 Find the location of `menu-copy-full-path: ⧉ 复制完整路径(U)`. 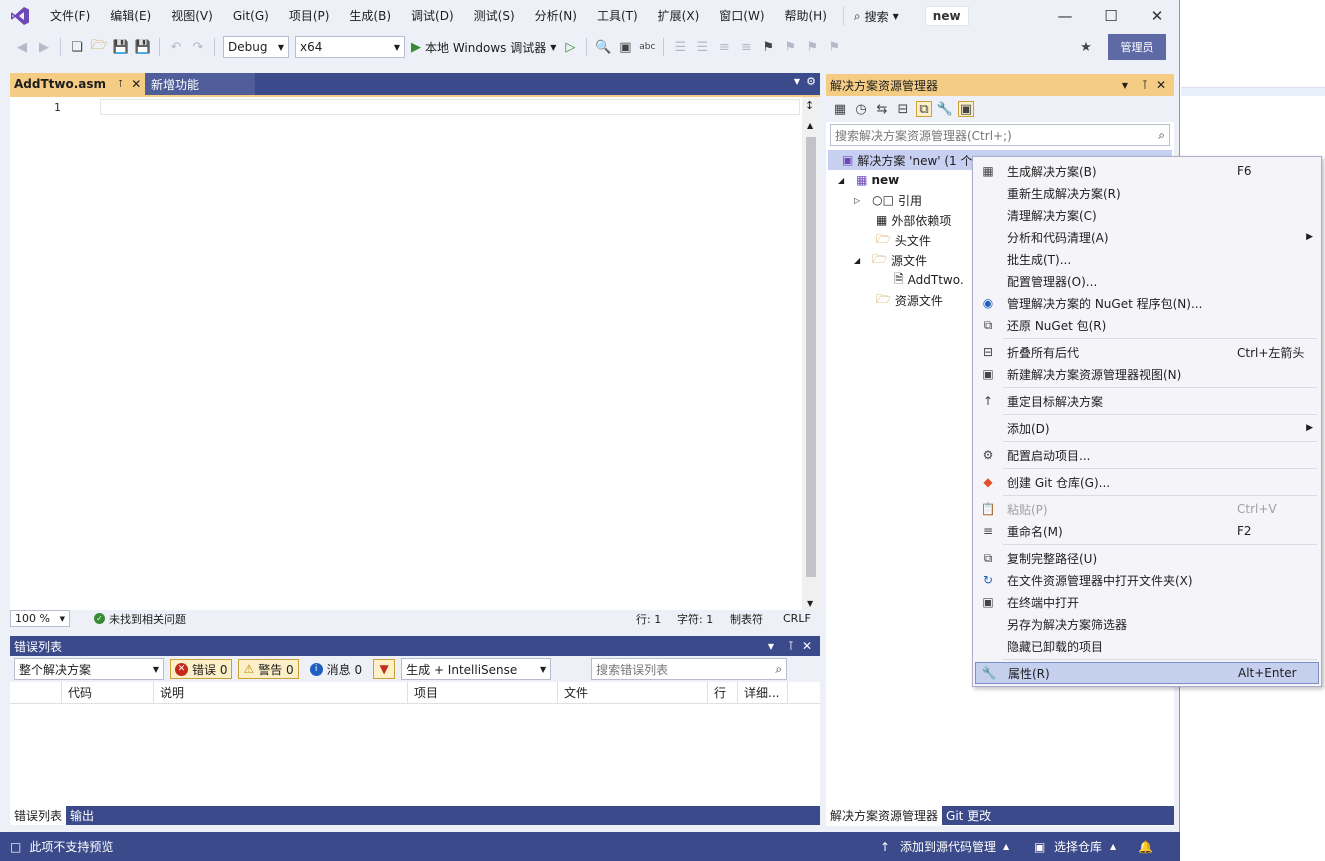

menu-copy-full-path: ⧉ 复制完整路径(U) is located at coordinates (1147, 558).